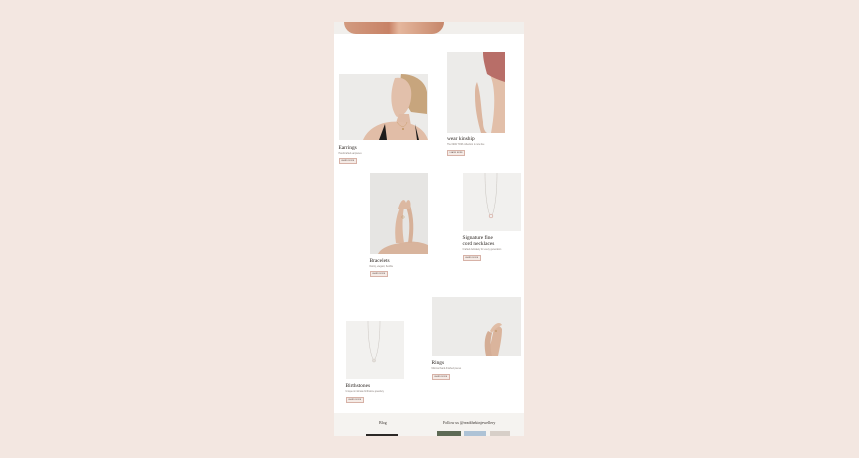 This screenshot has width=859, height=458. I want to click on rings-learn-more-button: Learn more, so click(440, 377).